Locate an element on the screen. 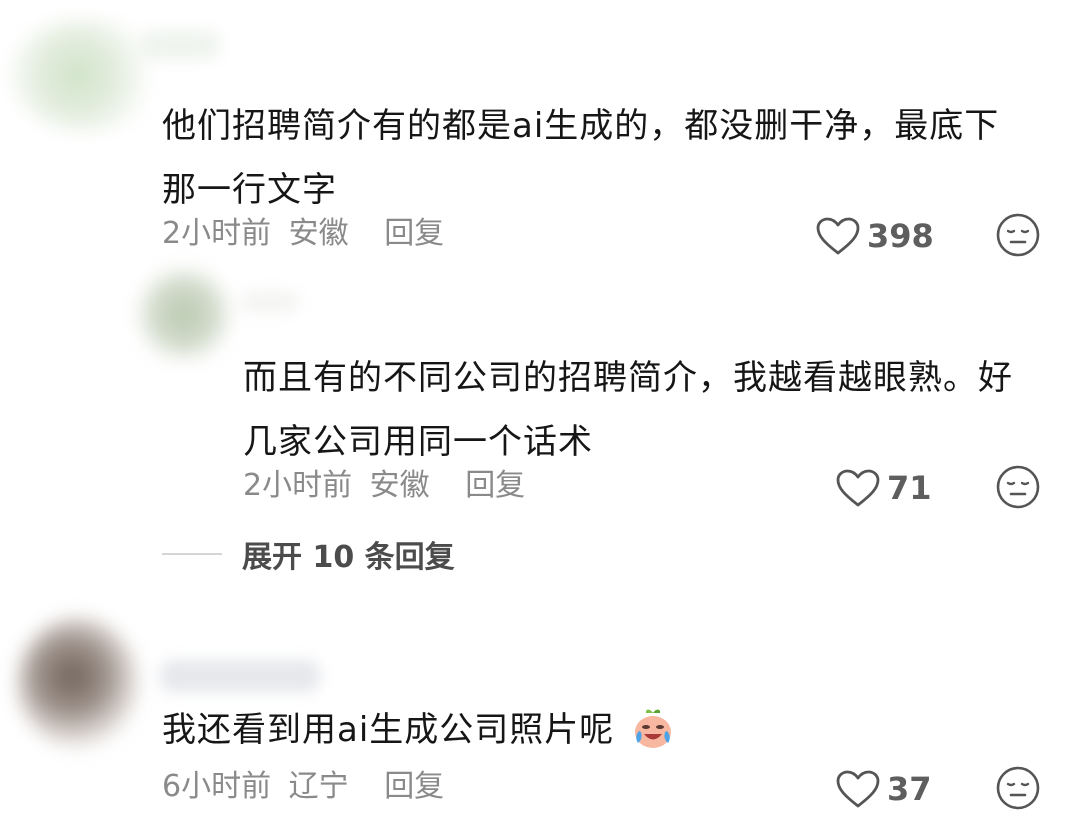 Image resolution: width=1080 pixels, height=829 pixels. like-button: 398 is located at coordinates (874, 236).